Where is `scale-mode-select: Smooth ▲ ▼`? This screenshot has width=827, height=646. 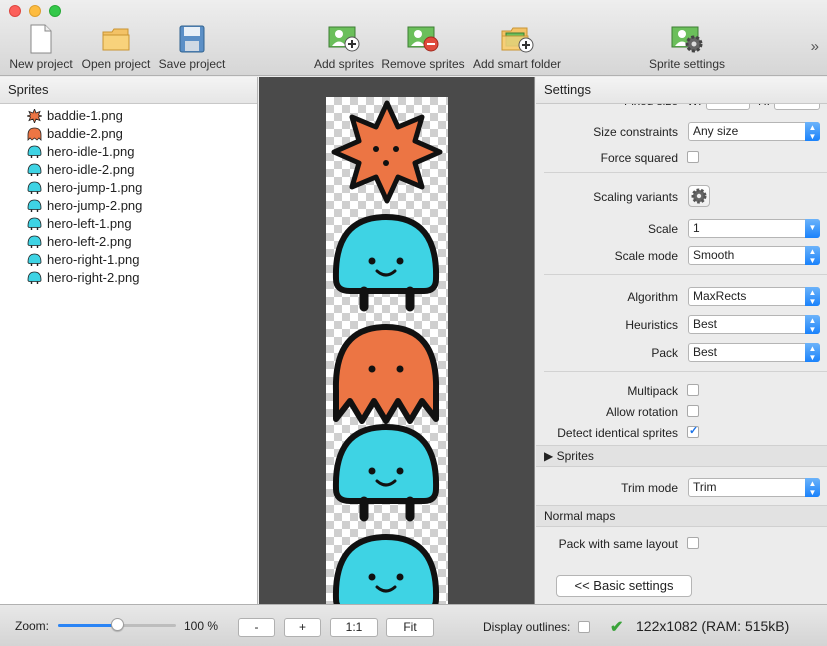
scale-mode-select: Smooth ▲ ▼ is located at coordinates (754, 255).